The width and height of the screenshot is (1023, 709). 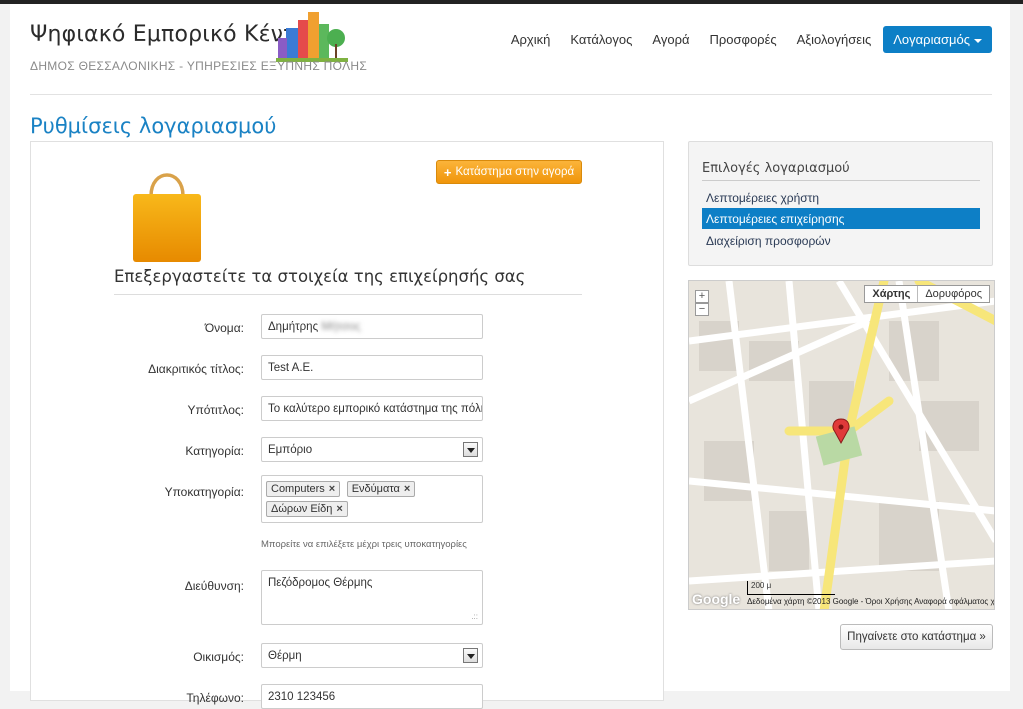 What do you see at coordinates (892, 294) in the screenshot?
I see `map-type-map: Χάρτης` at bounding box center [892, 294].